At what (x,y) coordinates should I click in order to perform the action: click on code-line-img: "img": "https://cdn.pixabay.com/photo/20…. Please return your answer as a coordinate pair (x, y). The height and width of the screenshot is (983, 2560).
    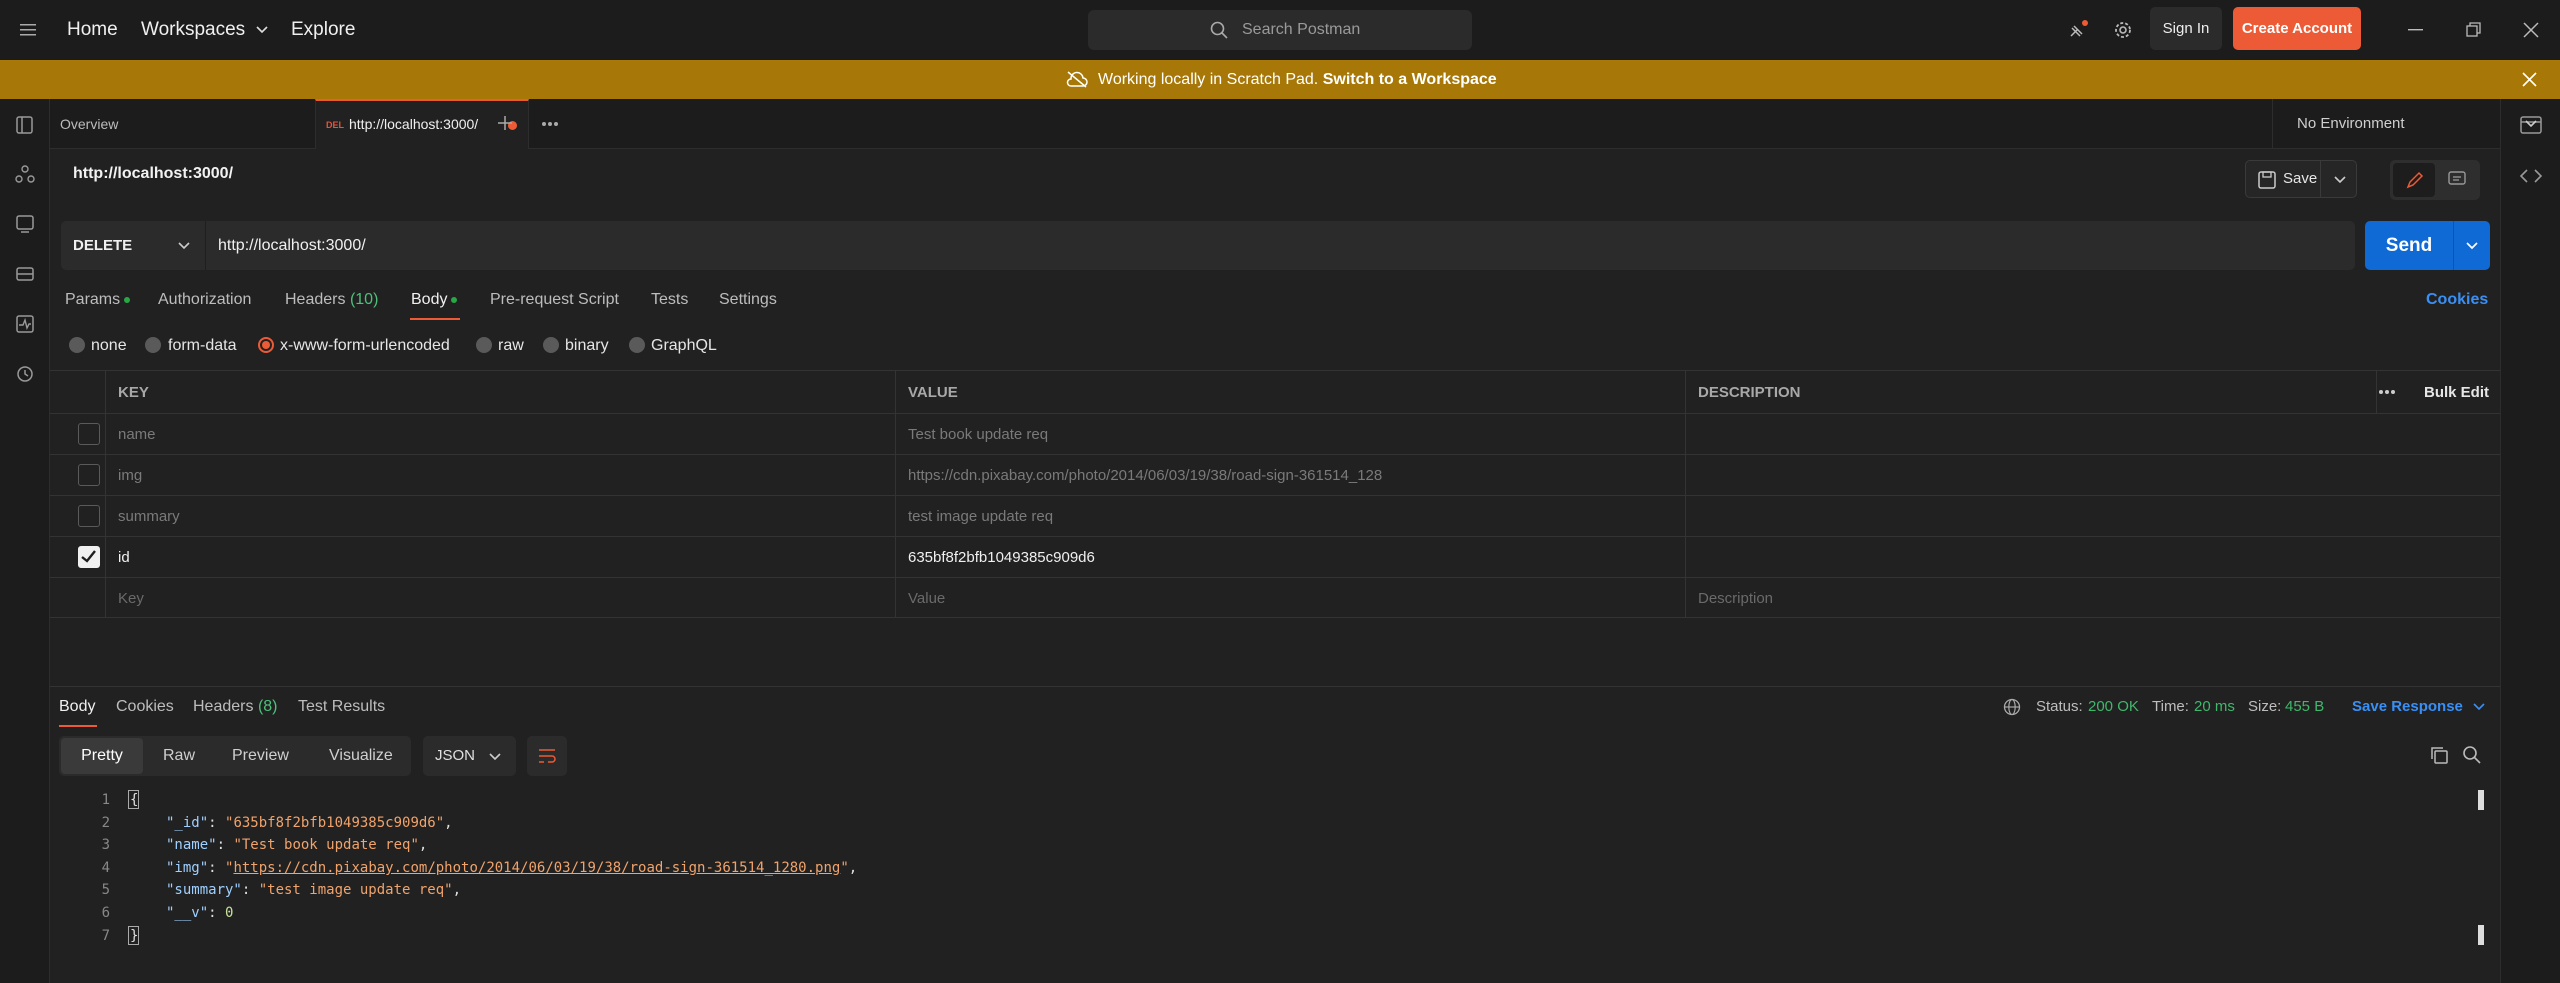
    Looking at the image, I should click on (512, 868).